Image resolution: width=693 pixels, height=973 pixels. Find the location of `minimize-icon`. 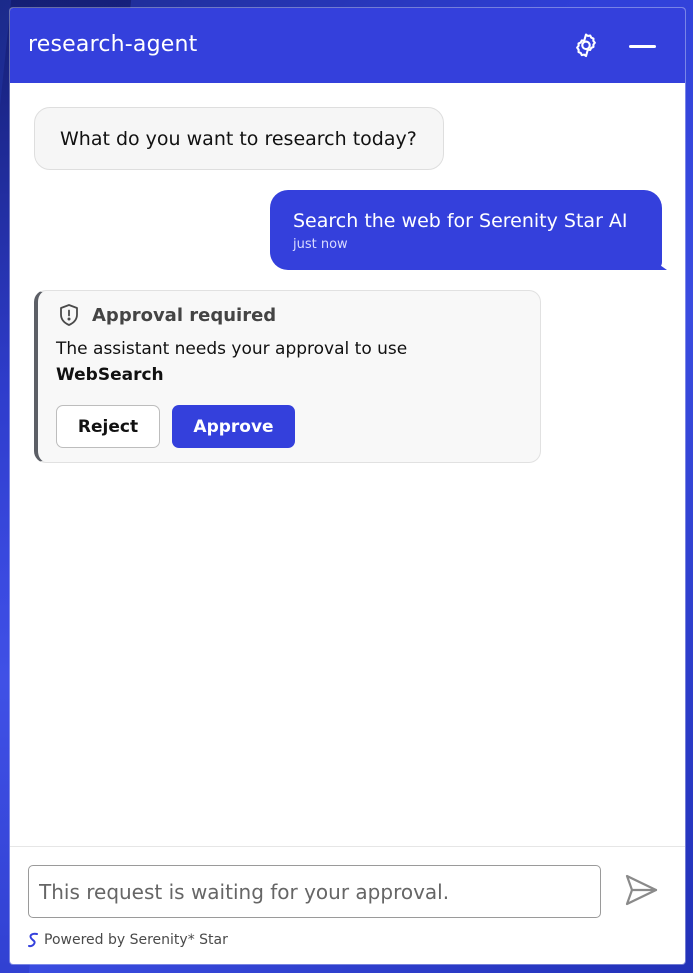

minimize-icon is located at coordinates (642, 46).